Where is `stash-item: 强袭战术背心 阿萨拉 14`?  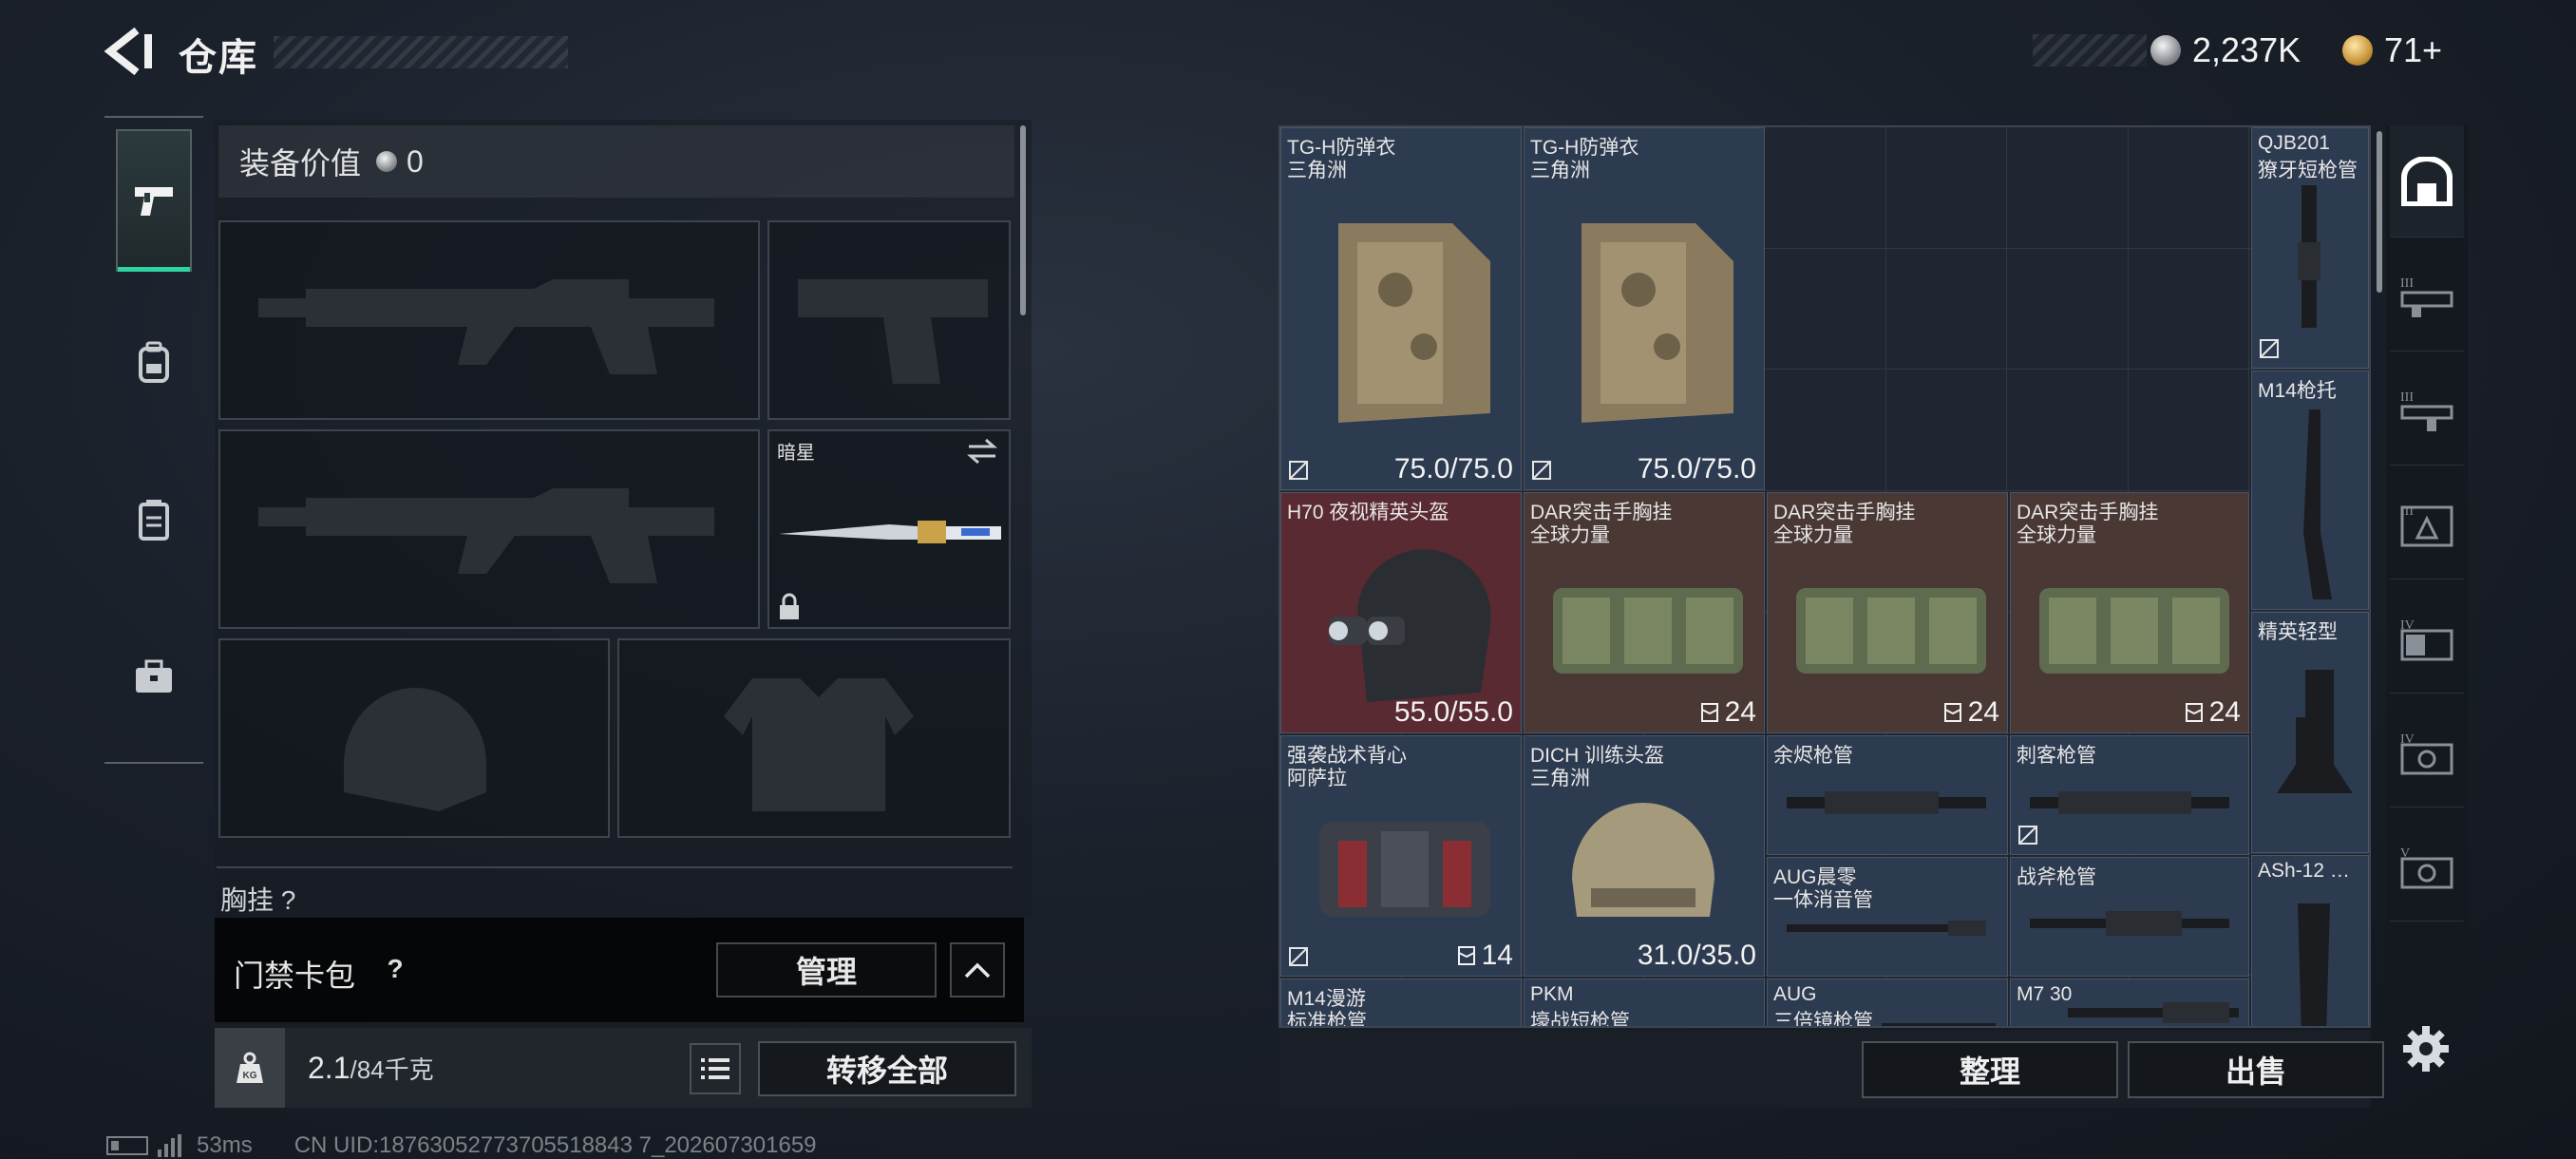 stash-item: 强袭战术背心 阿萨拉 14 is located at coordinates (1401, 856).